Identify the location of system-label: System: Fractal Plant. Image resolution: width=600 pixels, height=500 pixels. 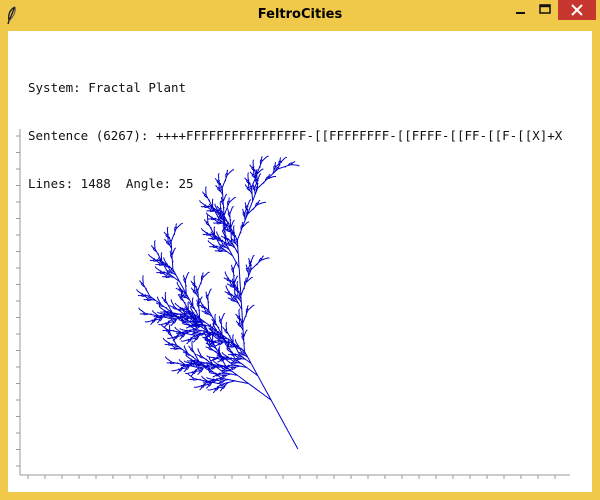
(107, 87).